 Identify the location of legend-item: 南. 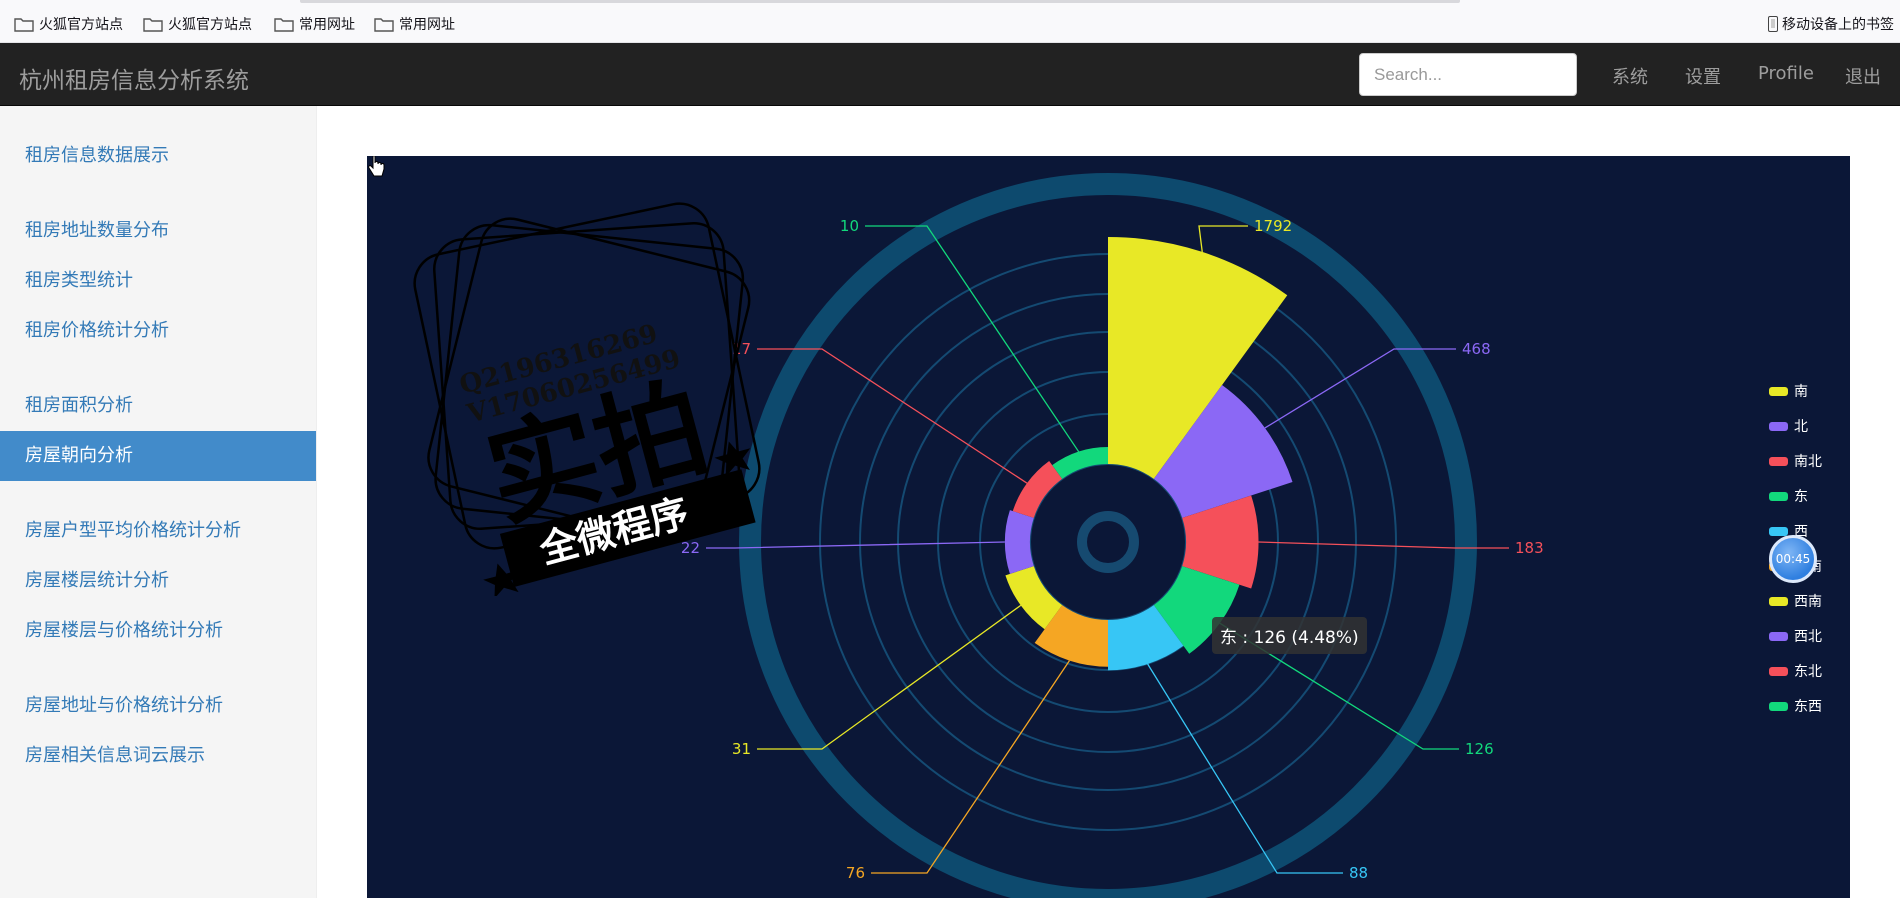
(1788, 391).